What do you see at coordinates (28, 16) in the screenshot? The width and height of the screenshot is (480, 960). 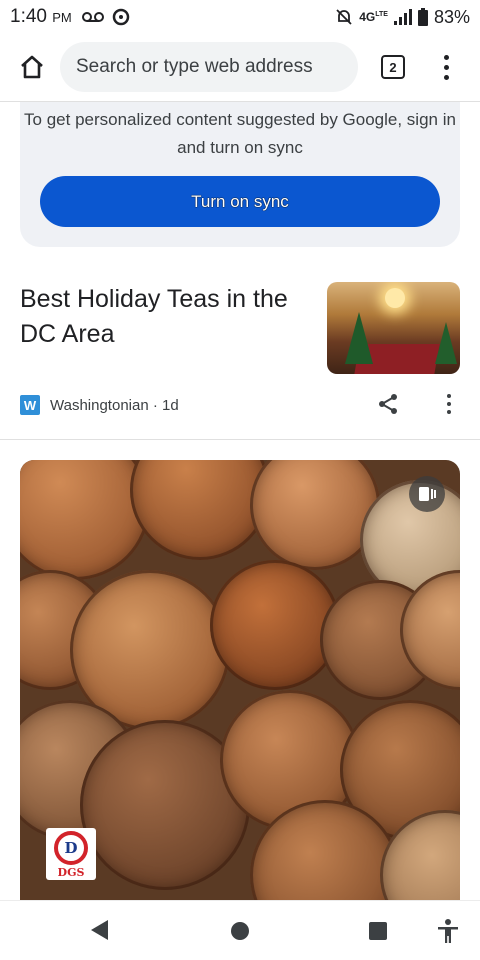 I see `status-time-value: 1:40` at bounding box center [28, 16].